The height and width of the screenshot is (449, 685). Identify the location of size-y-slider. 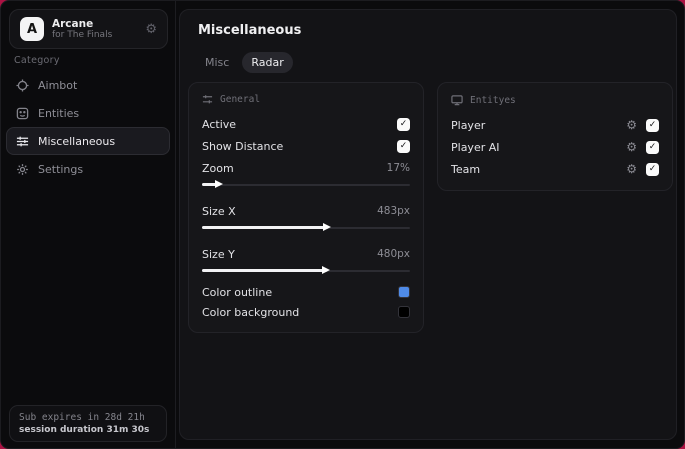
(306, 270).